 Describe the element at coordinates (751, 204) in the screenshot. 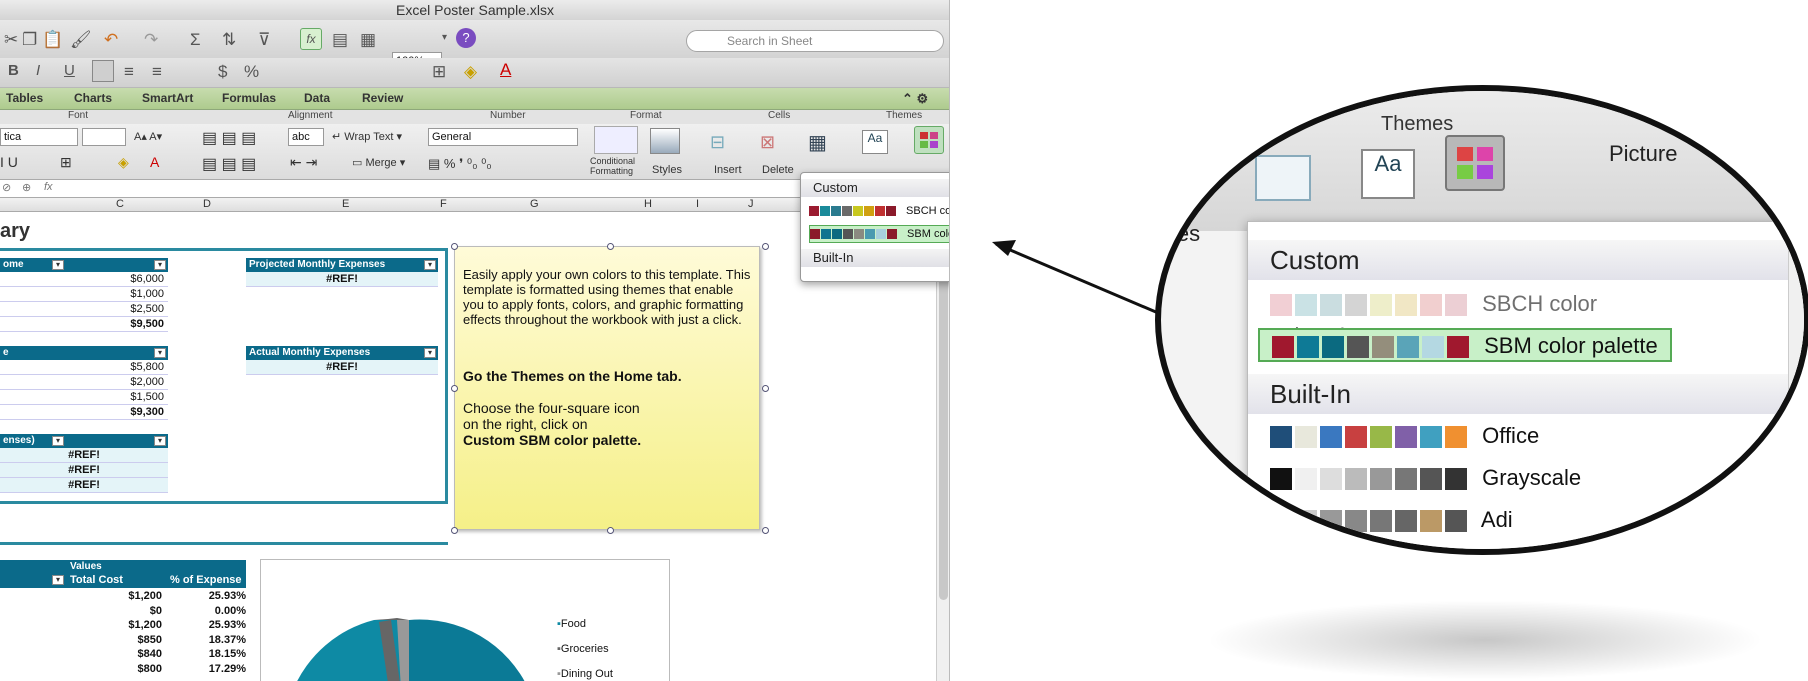

I see `col-header: J` at that location.